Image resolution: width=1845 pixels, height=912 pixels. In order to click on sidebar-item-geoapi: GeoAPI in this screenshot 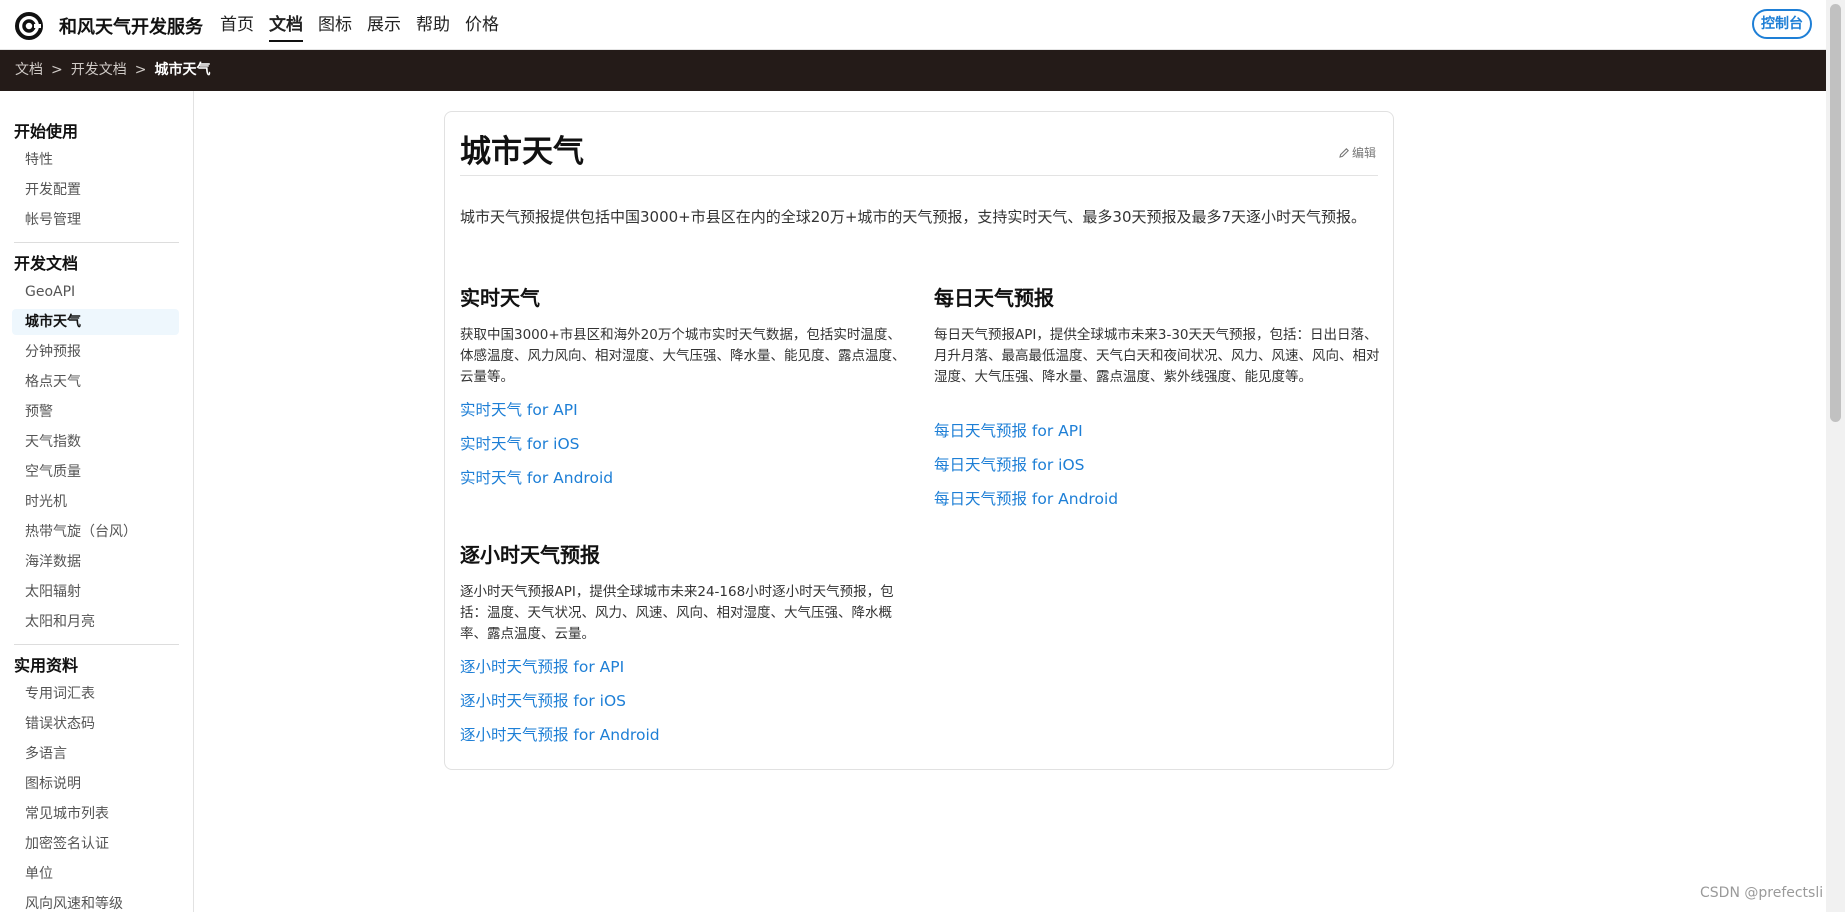, I will do `click(95, 292)`.